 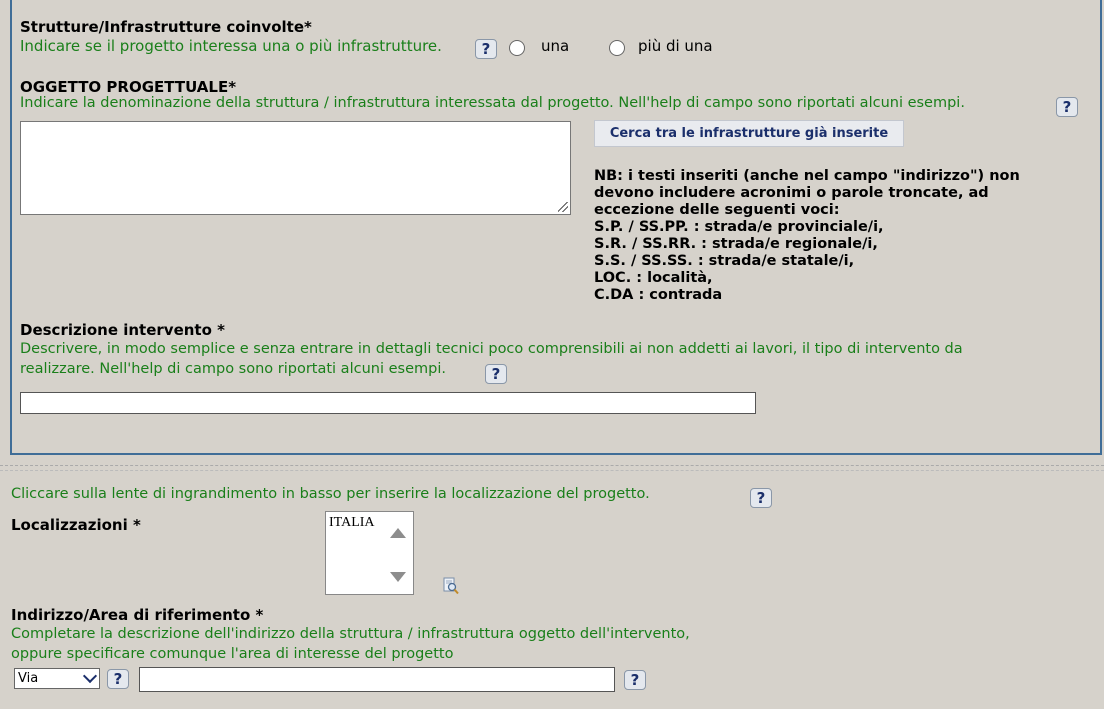 I want to click on descrizione-input, so click(x=388, y=403).